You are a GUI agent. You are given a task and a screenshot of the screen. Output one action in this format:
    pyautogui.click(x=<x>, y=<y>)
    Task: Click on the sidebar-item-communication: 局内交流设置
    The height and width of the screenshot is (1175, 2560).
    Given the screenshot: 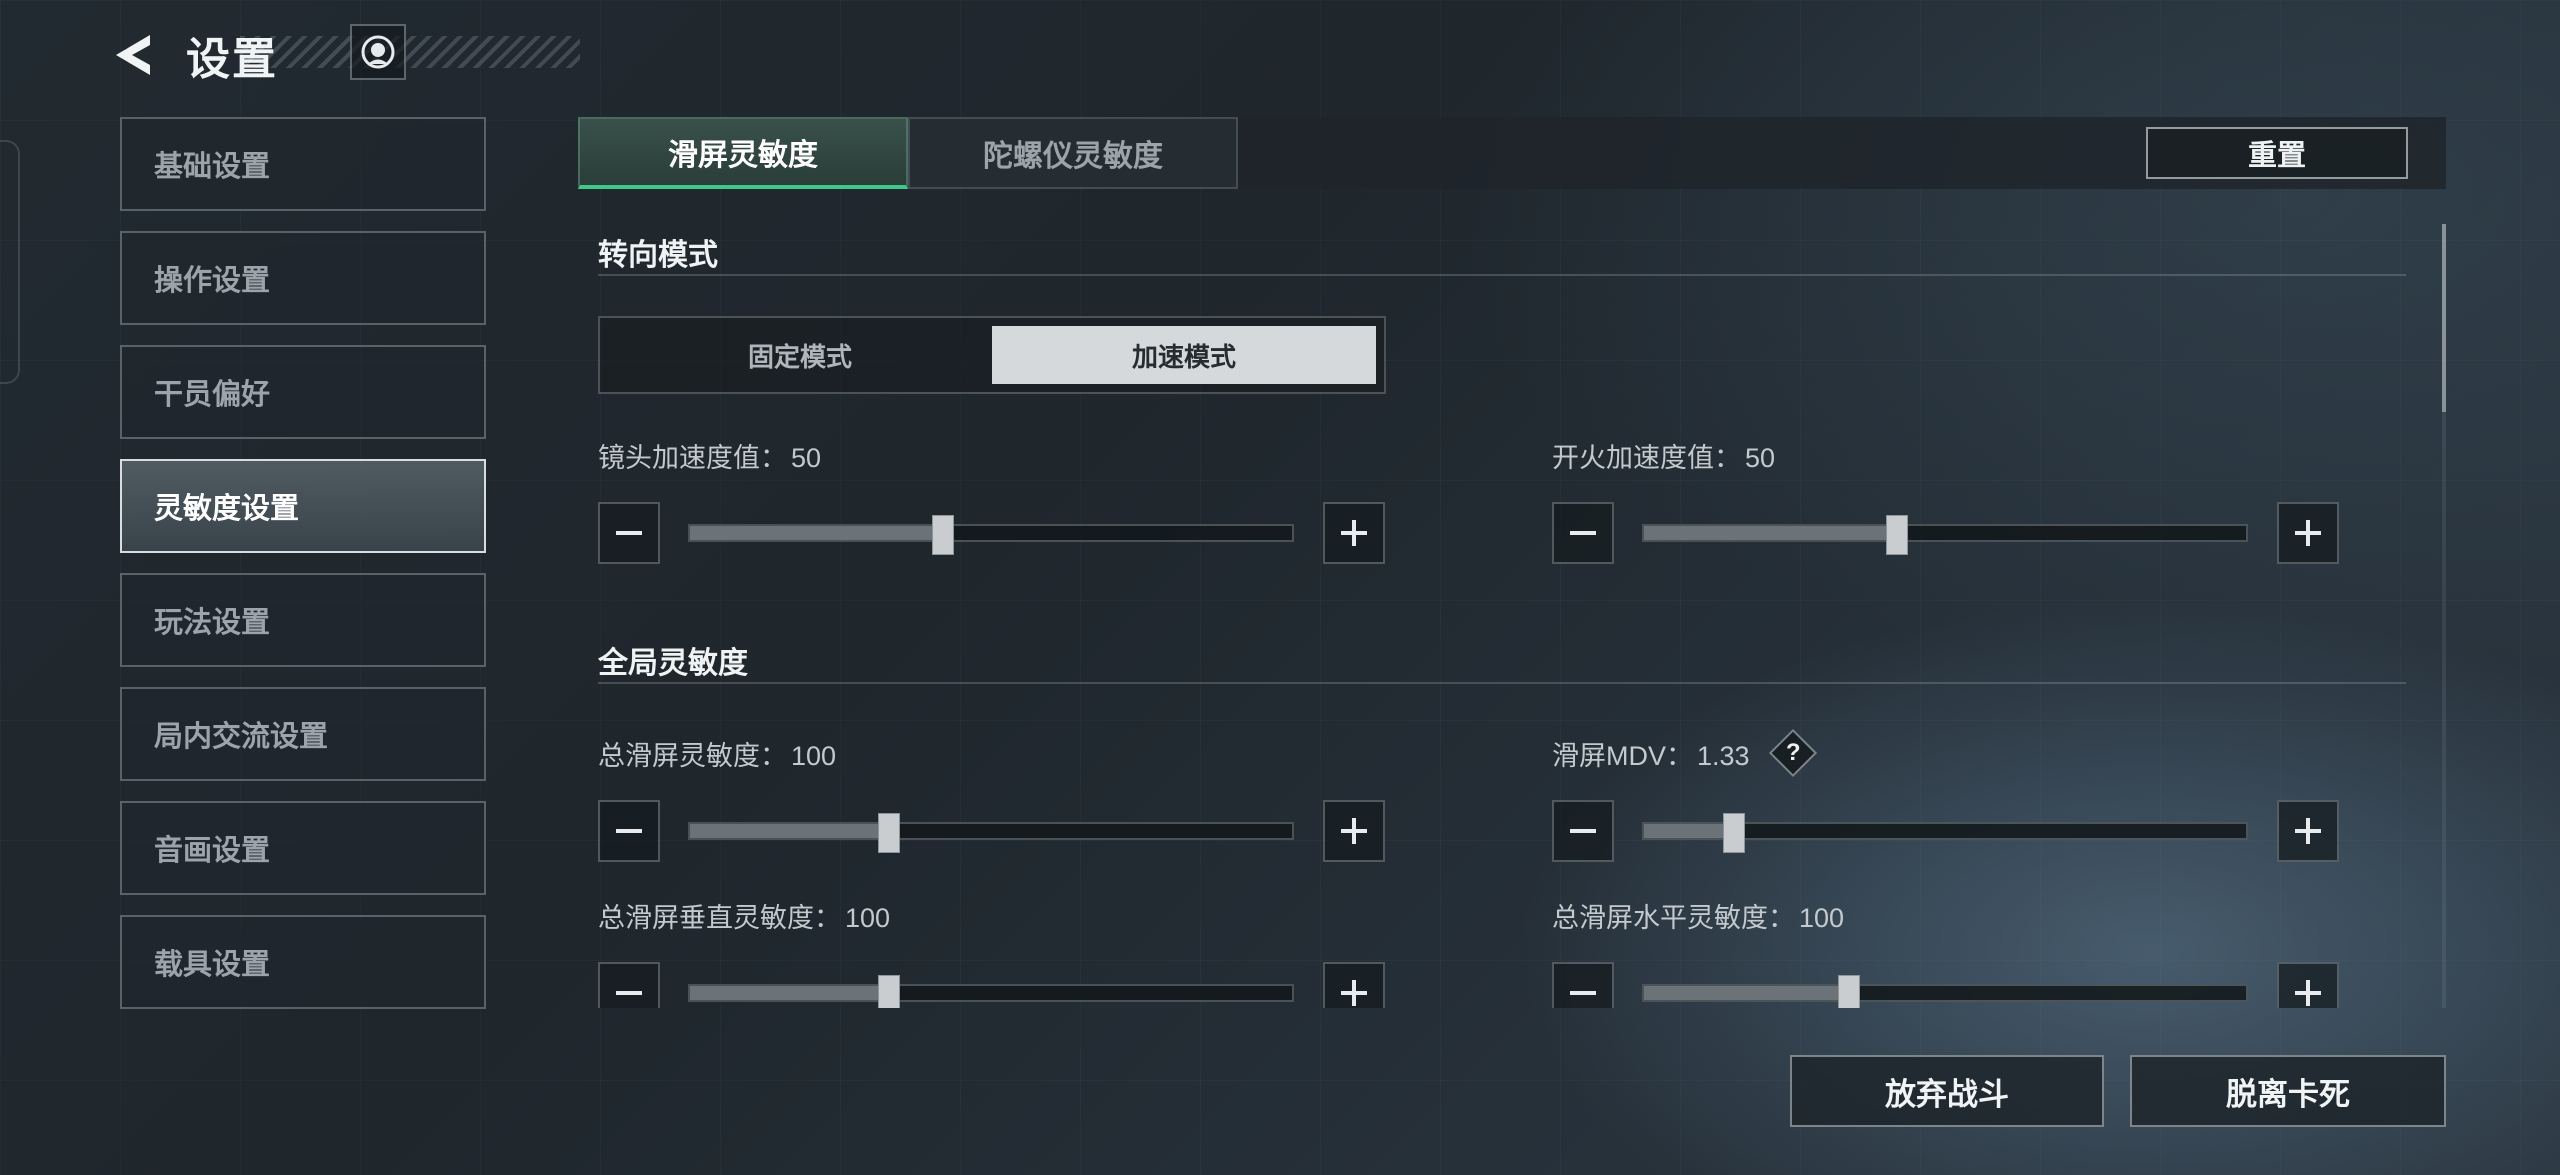 What is the action you would take?
    pyautogui.click(x=303, y=734)
    